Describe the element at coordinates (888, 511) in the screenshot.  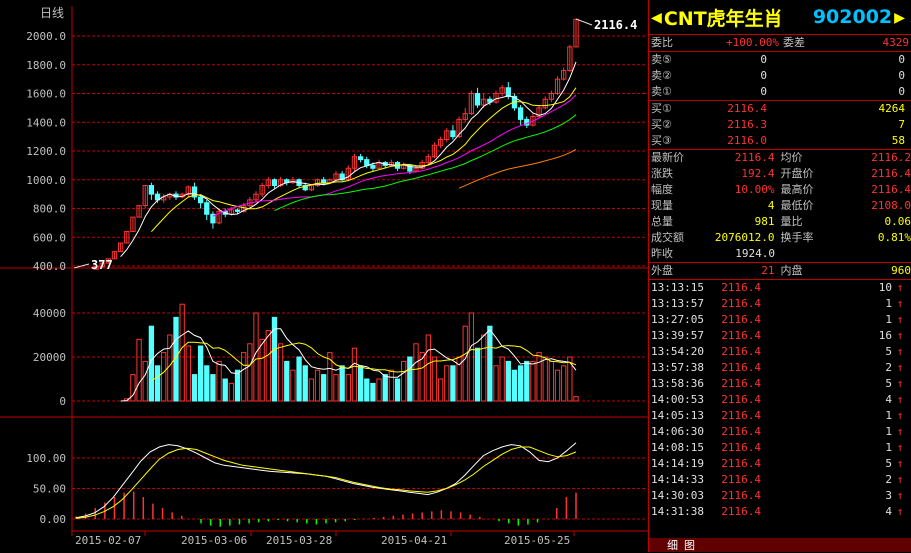
I see `tick-volume: 4` at that location.